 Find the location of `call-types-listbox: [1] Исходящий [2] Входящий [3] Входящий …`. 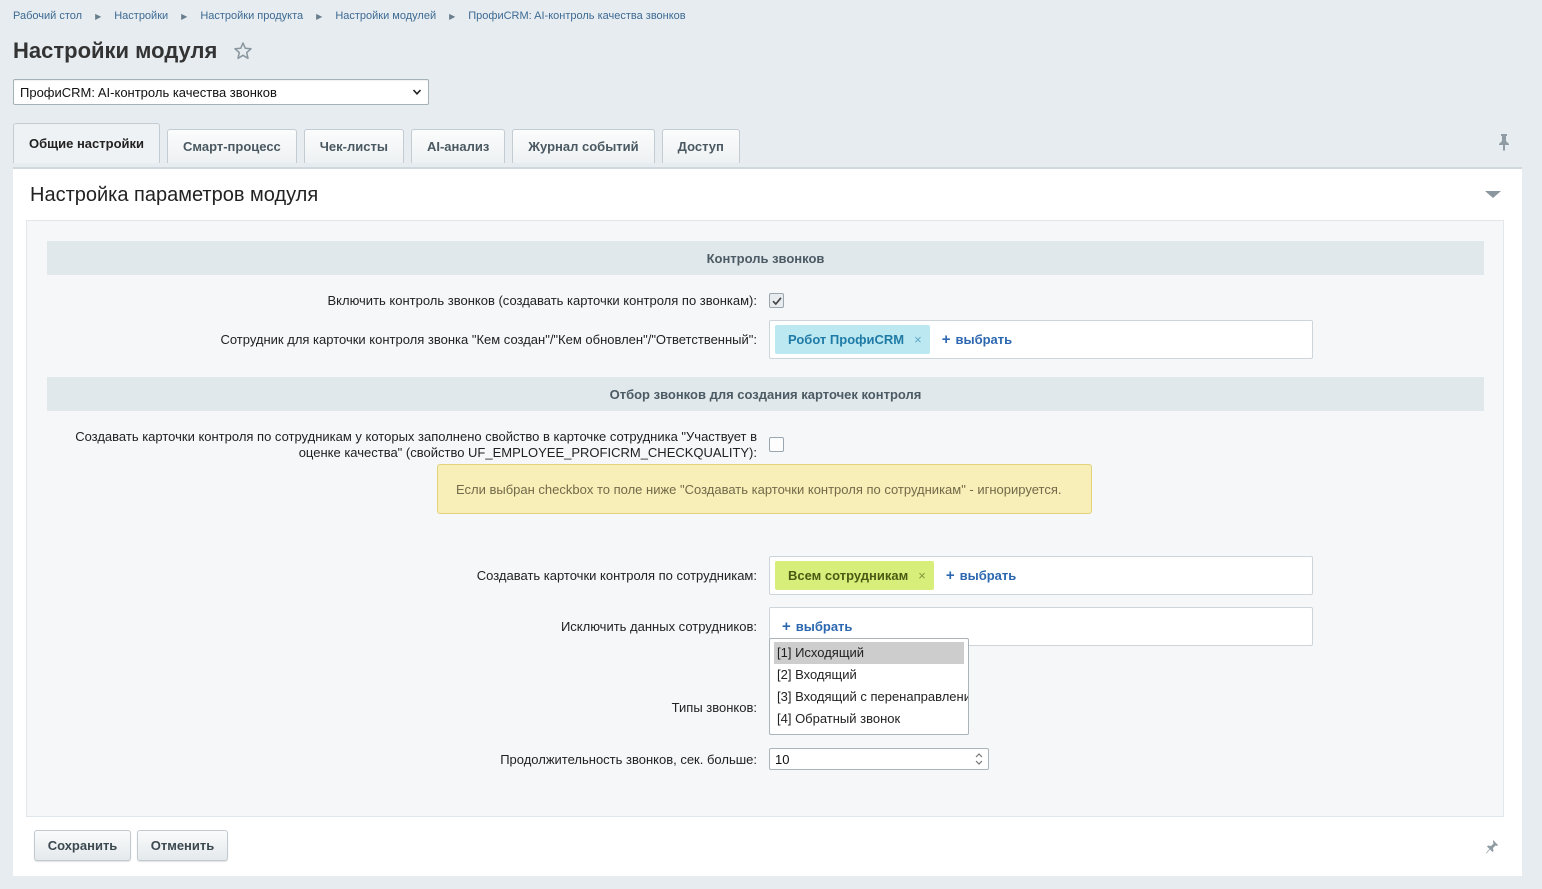

call-types-listbox: [1] Исходящий [2] Входящий [3] Входящий … is located at coordinates (869, 686).